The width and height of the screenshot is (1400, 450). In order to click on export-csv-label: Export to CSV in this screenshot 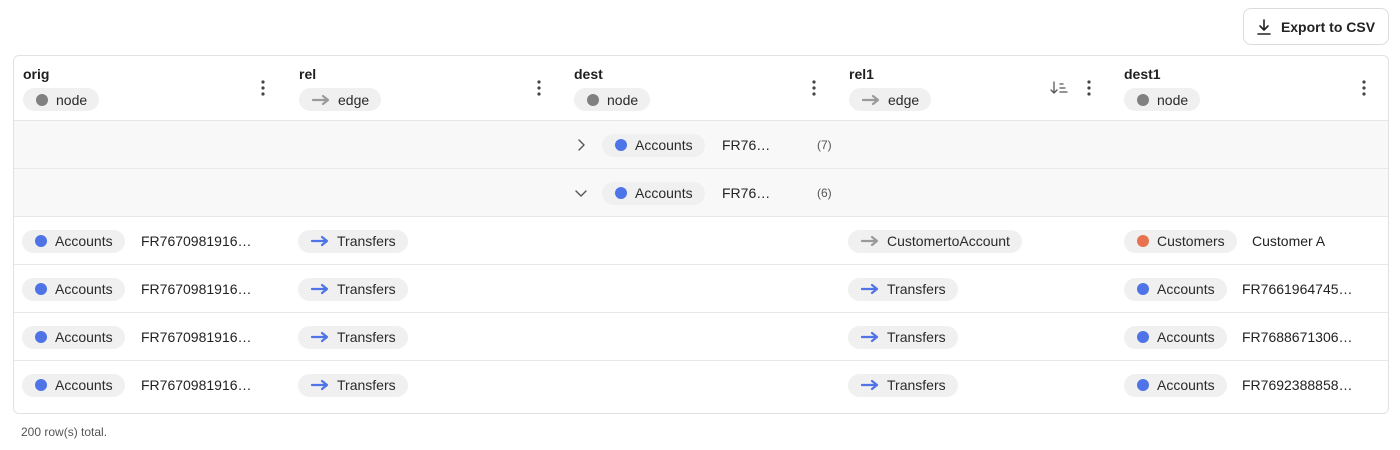, I will do `click(1328, 26)`.